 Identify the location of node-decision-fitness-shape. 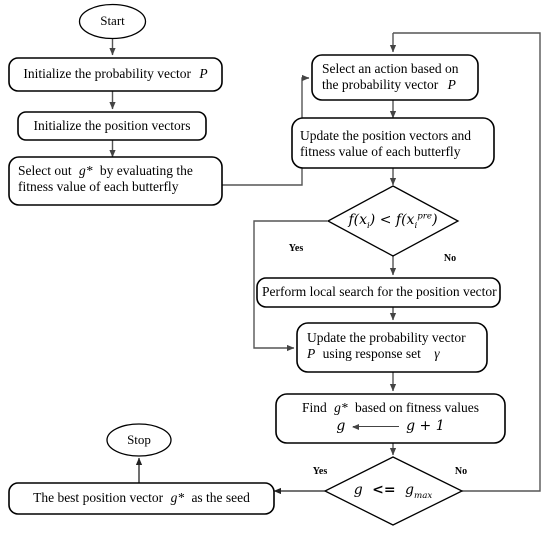
(393, 221).